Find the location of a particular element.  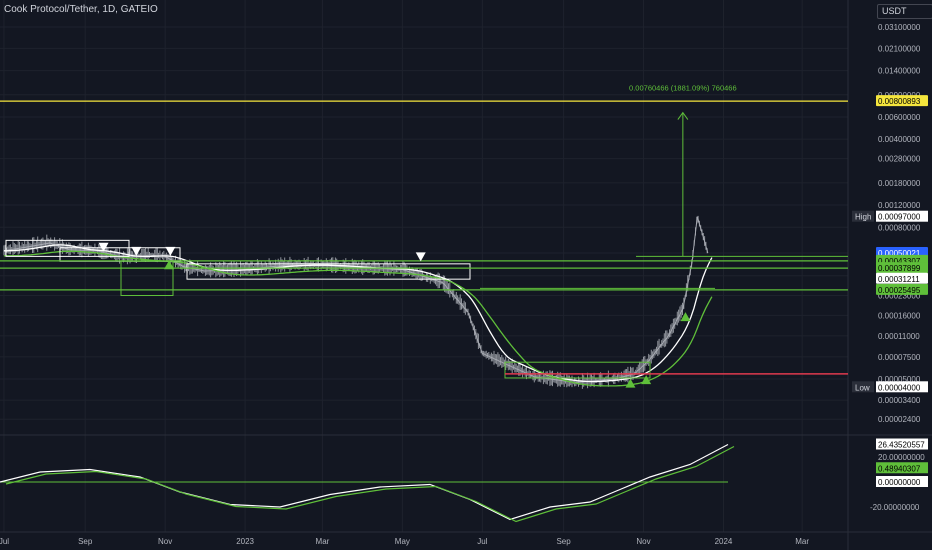

osc-label-0: 26.43520557 is located at coordinates (901, 445).